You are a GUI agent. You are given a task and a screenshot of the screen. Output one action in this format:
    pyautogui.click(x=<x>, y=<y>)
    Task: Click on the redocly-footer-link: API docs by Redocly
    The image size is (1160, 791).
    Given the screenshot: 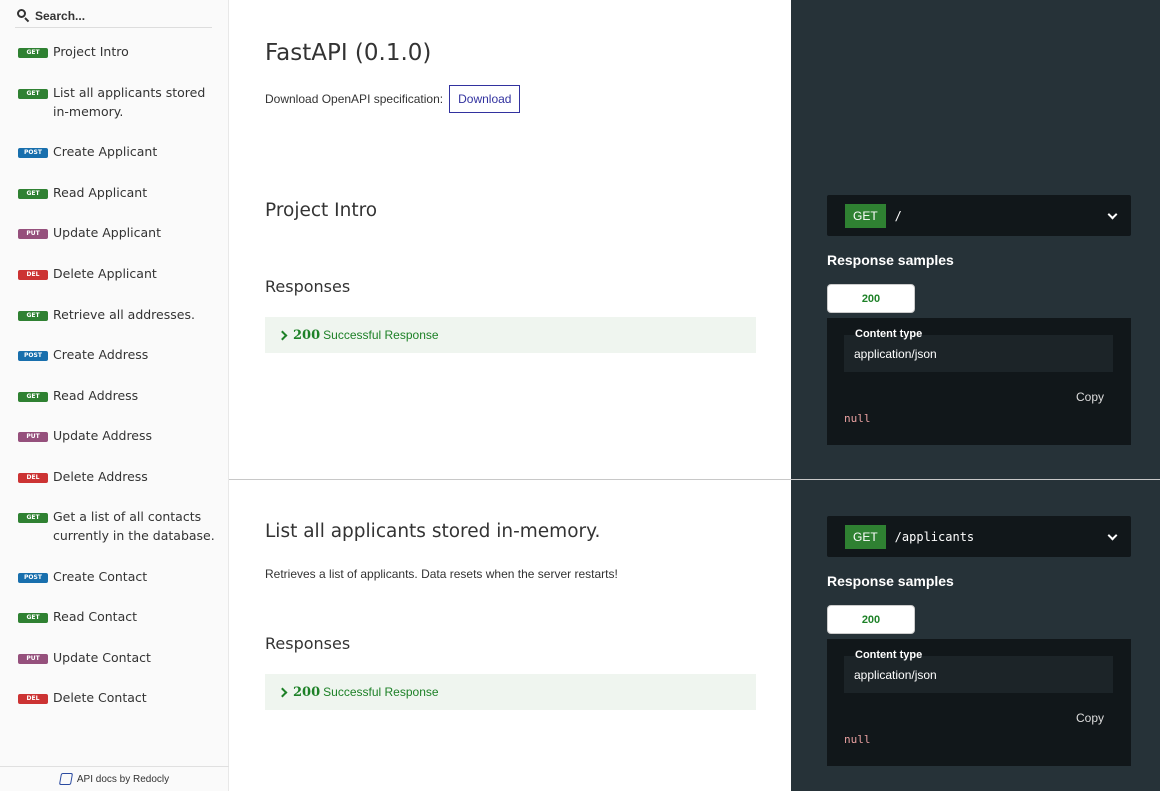 What is the action you would take?
    pyautogui.click(x=114, y=778)
    